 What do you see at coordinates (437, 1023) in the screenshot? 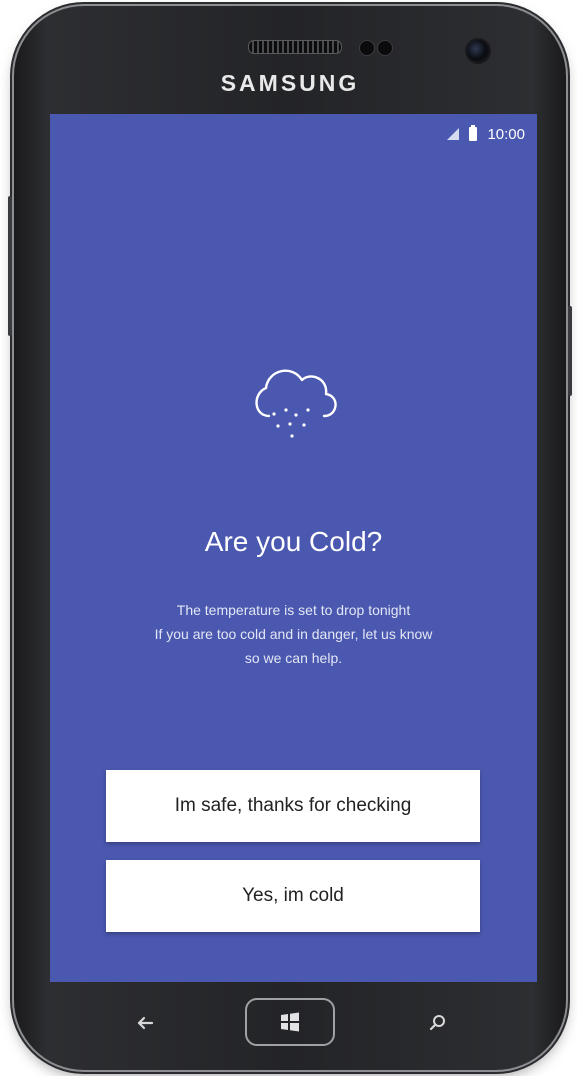
I see `search-icon` at bounding box center [437, 1023].